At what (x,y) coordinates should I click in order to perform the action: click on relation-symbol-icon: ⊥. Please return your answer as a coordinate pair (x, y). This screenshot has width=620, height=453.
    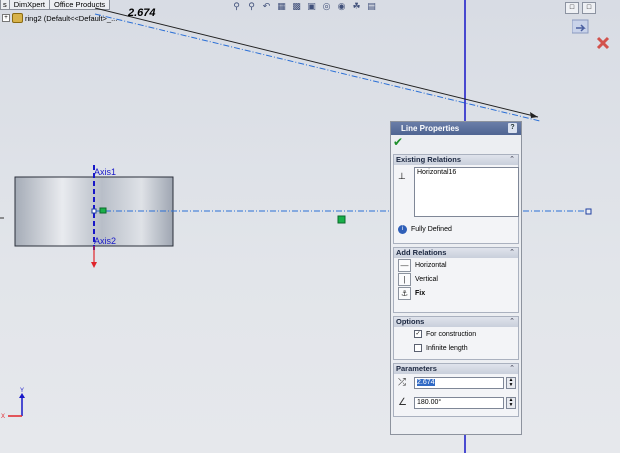
    Looking at the image, I should click on (402, 176).